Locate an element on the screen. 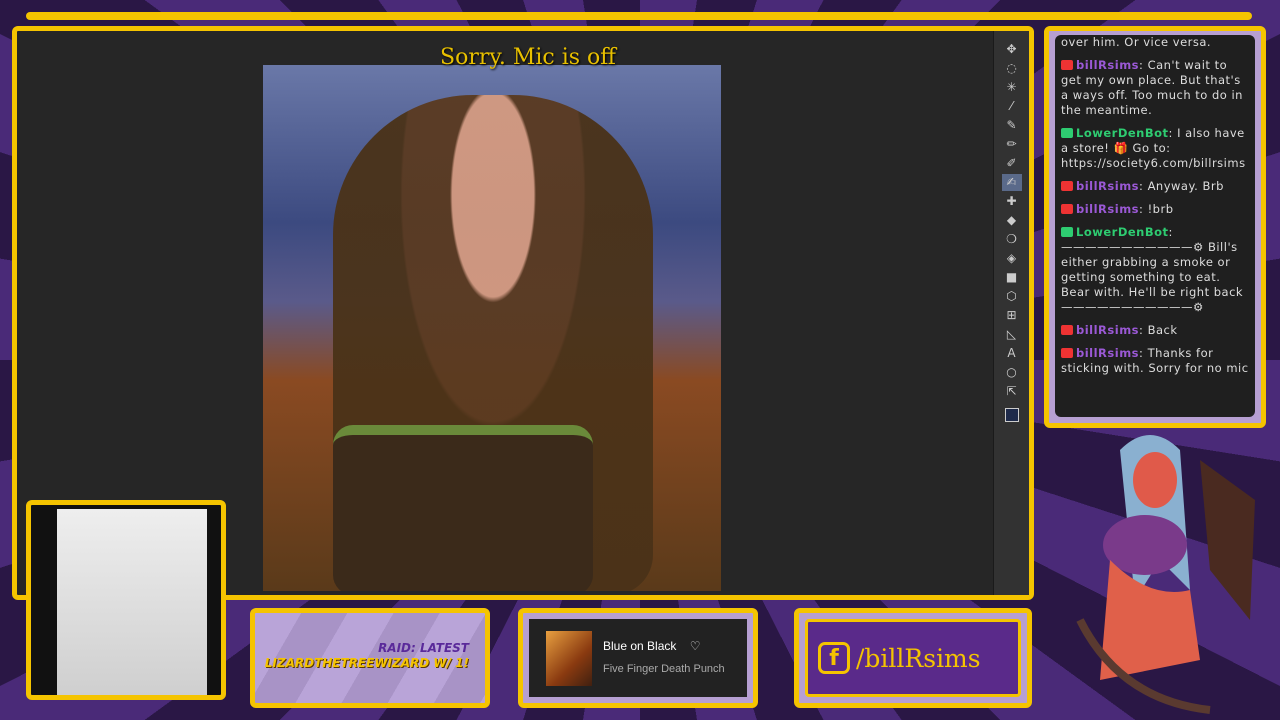 The image size is (1280, 720). speech-icon: ○ is located at coordinates (1012, 372).